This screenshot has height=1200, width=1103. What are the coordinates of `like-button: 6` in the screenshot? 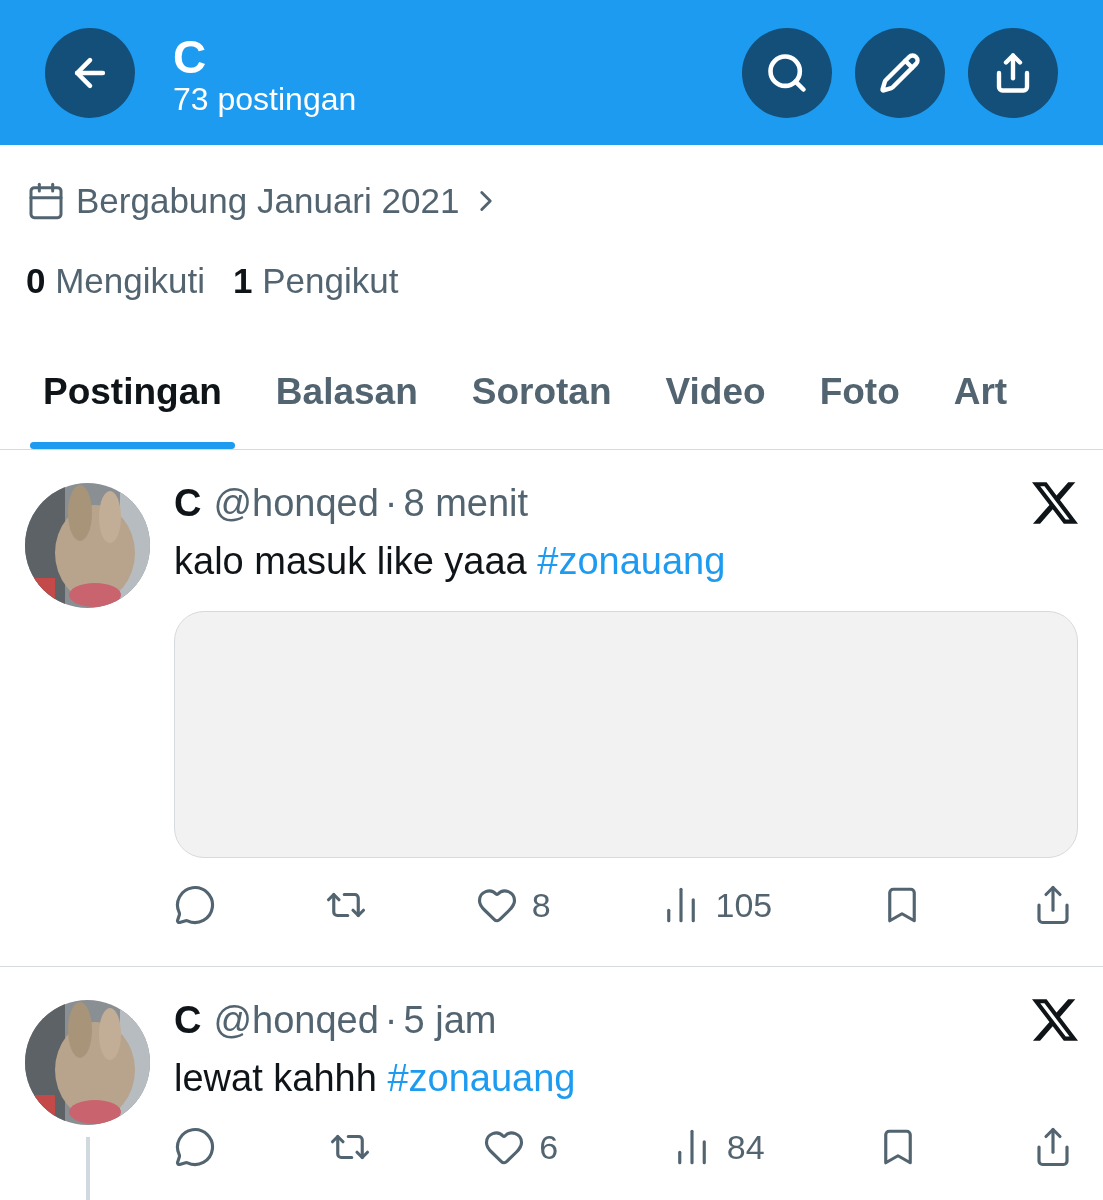 It's located at (521, 1147).